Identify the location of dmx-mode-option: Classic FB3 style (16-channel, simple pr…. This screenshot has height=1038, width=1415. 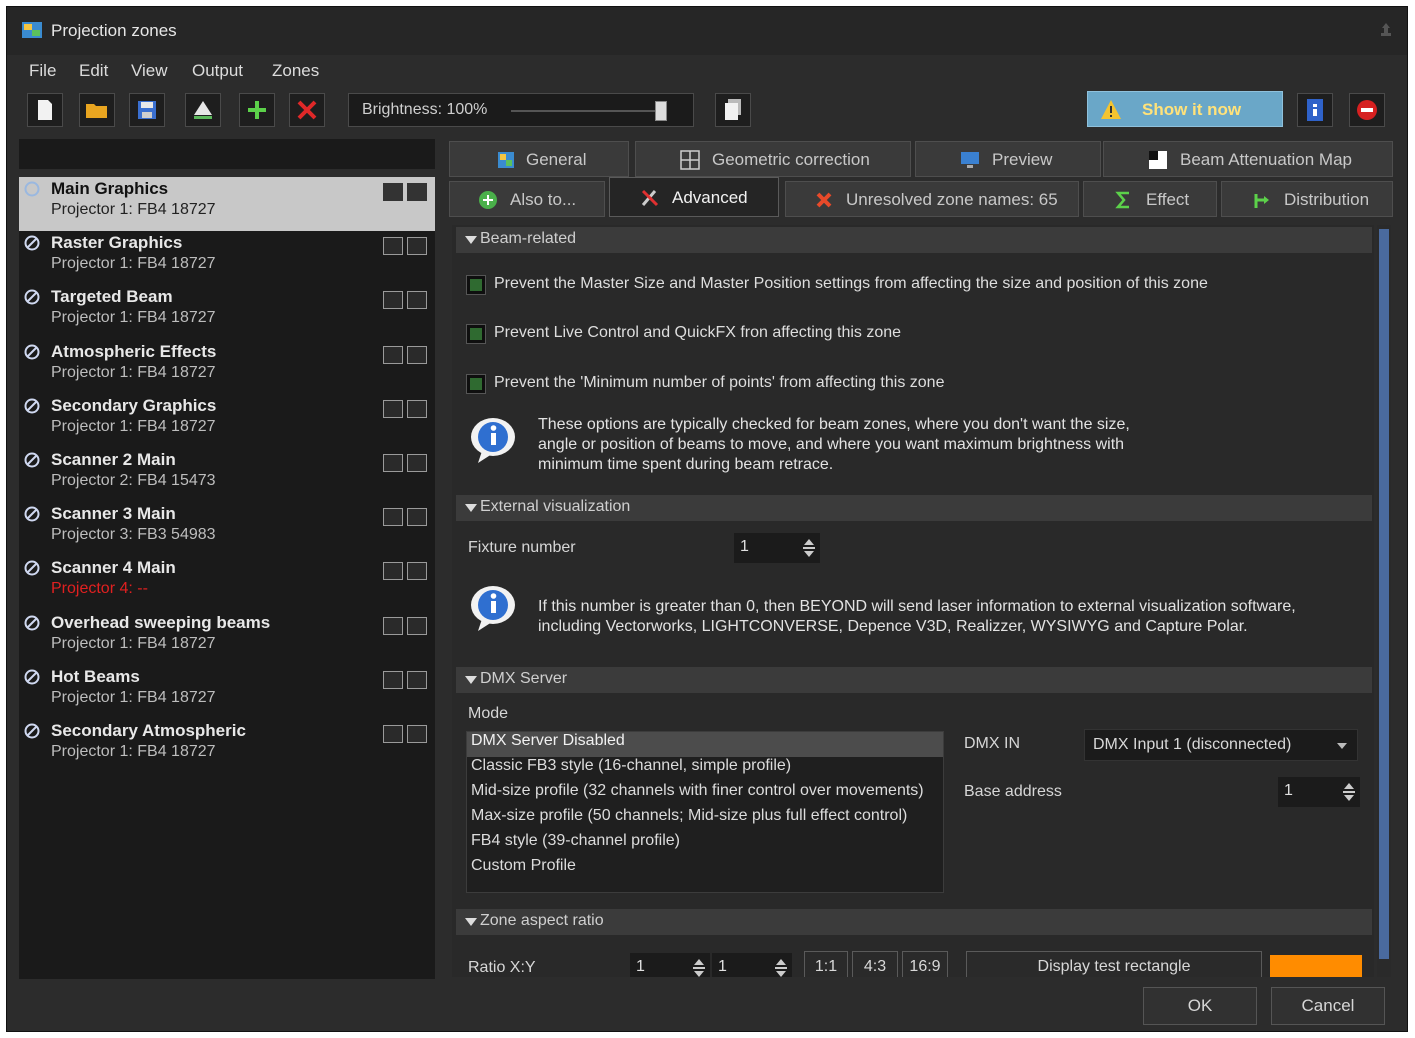
(631, 766).